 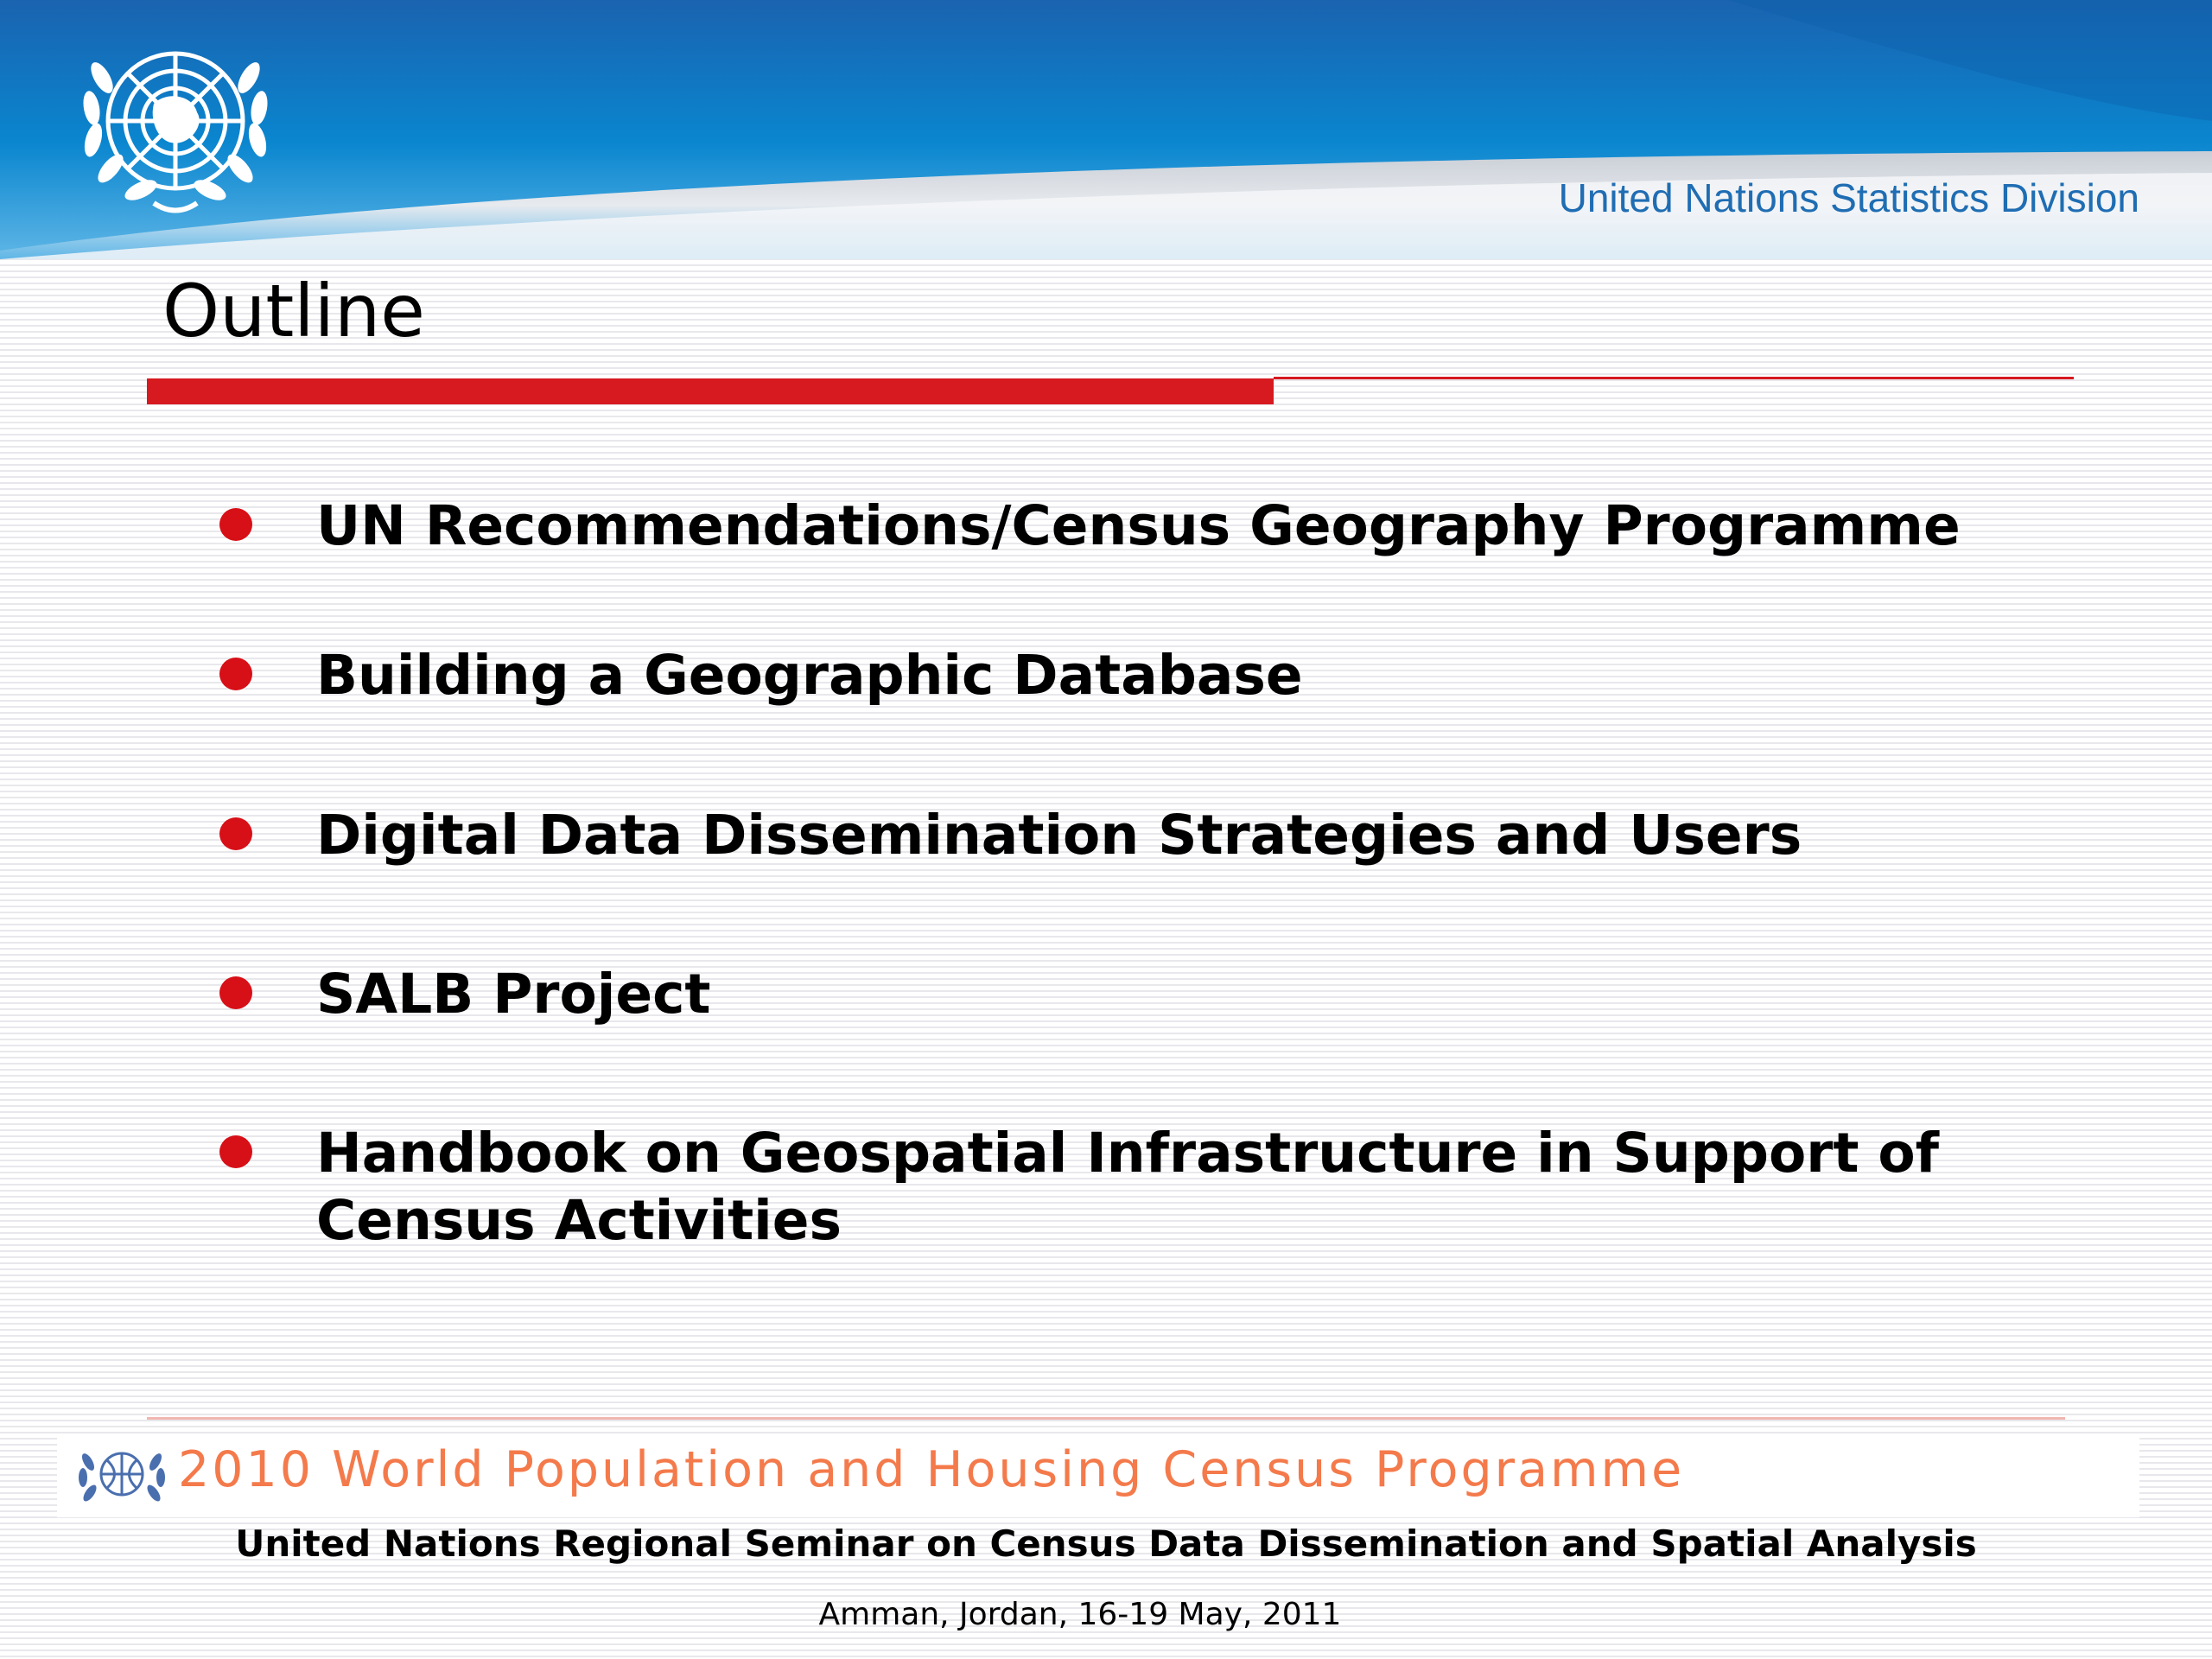 I want to click on un-emblem-icon, so click(x=175, y=132).